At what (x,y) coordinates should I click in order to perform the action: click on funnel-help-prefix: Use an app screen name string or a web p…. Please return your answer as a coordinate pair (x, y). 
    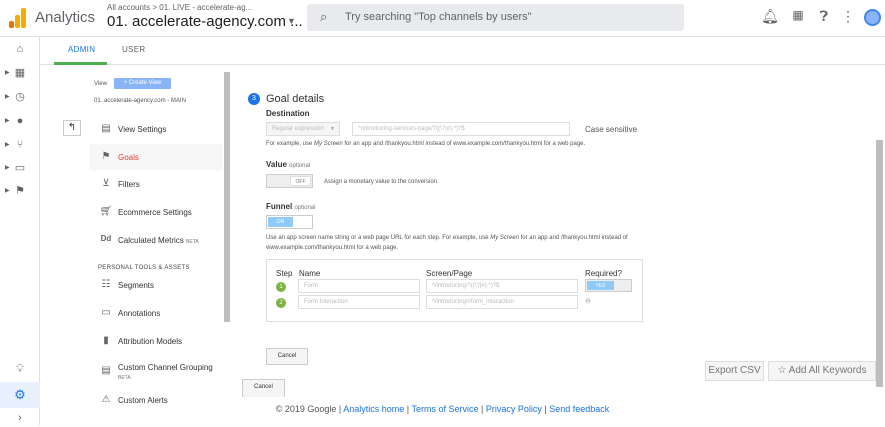
    Looking at the image, I should click on (378, 238).